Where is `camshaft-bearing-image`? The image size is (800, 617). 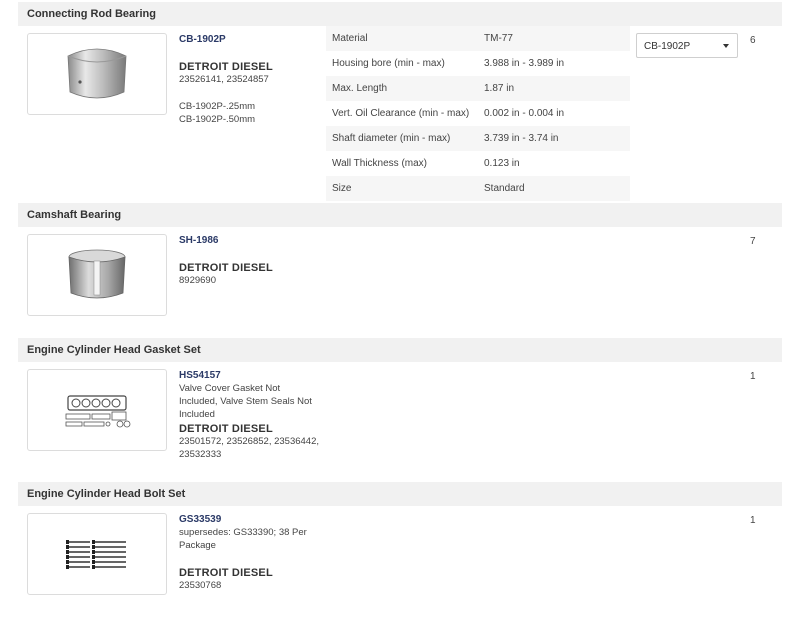 camshaft-bearing-image is located at coordinates (97, 274).